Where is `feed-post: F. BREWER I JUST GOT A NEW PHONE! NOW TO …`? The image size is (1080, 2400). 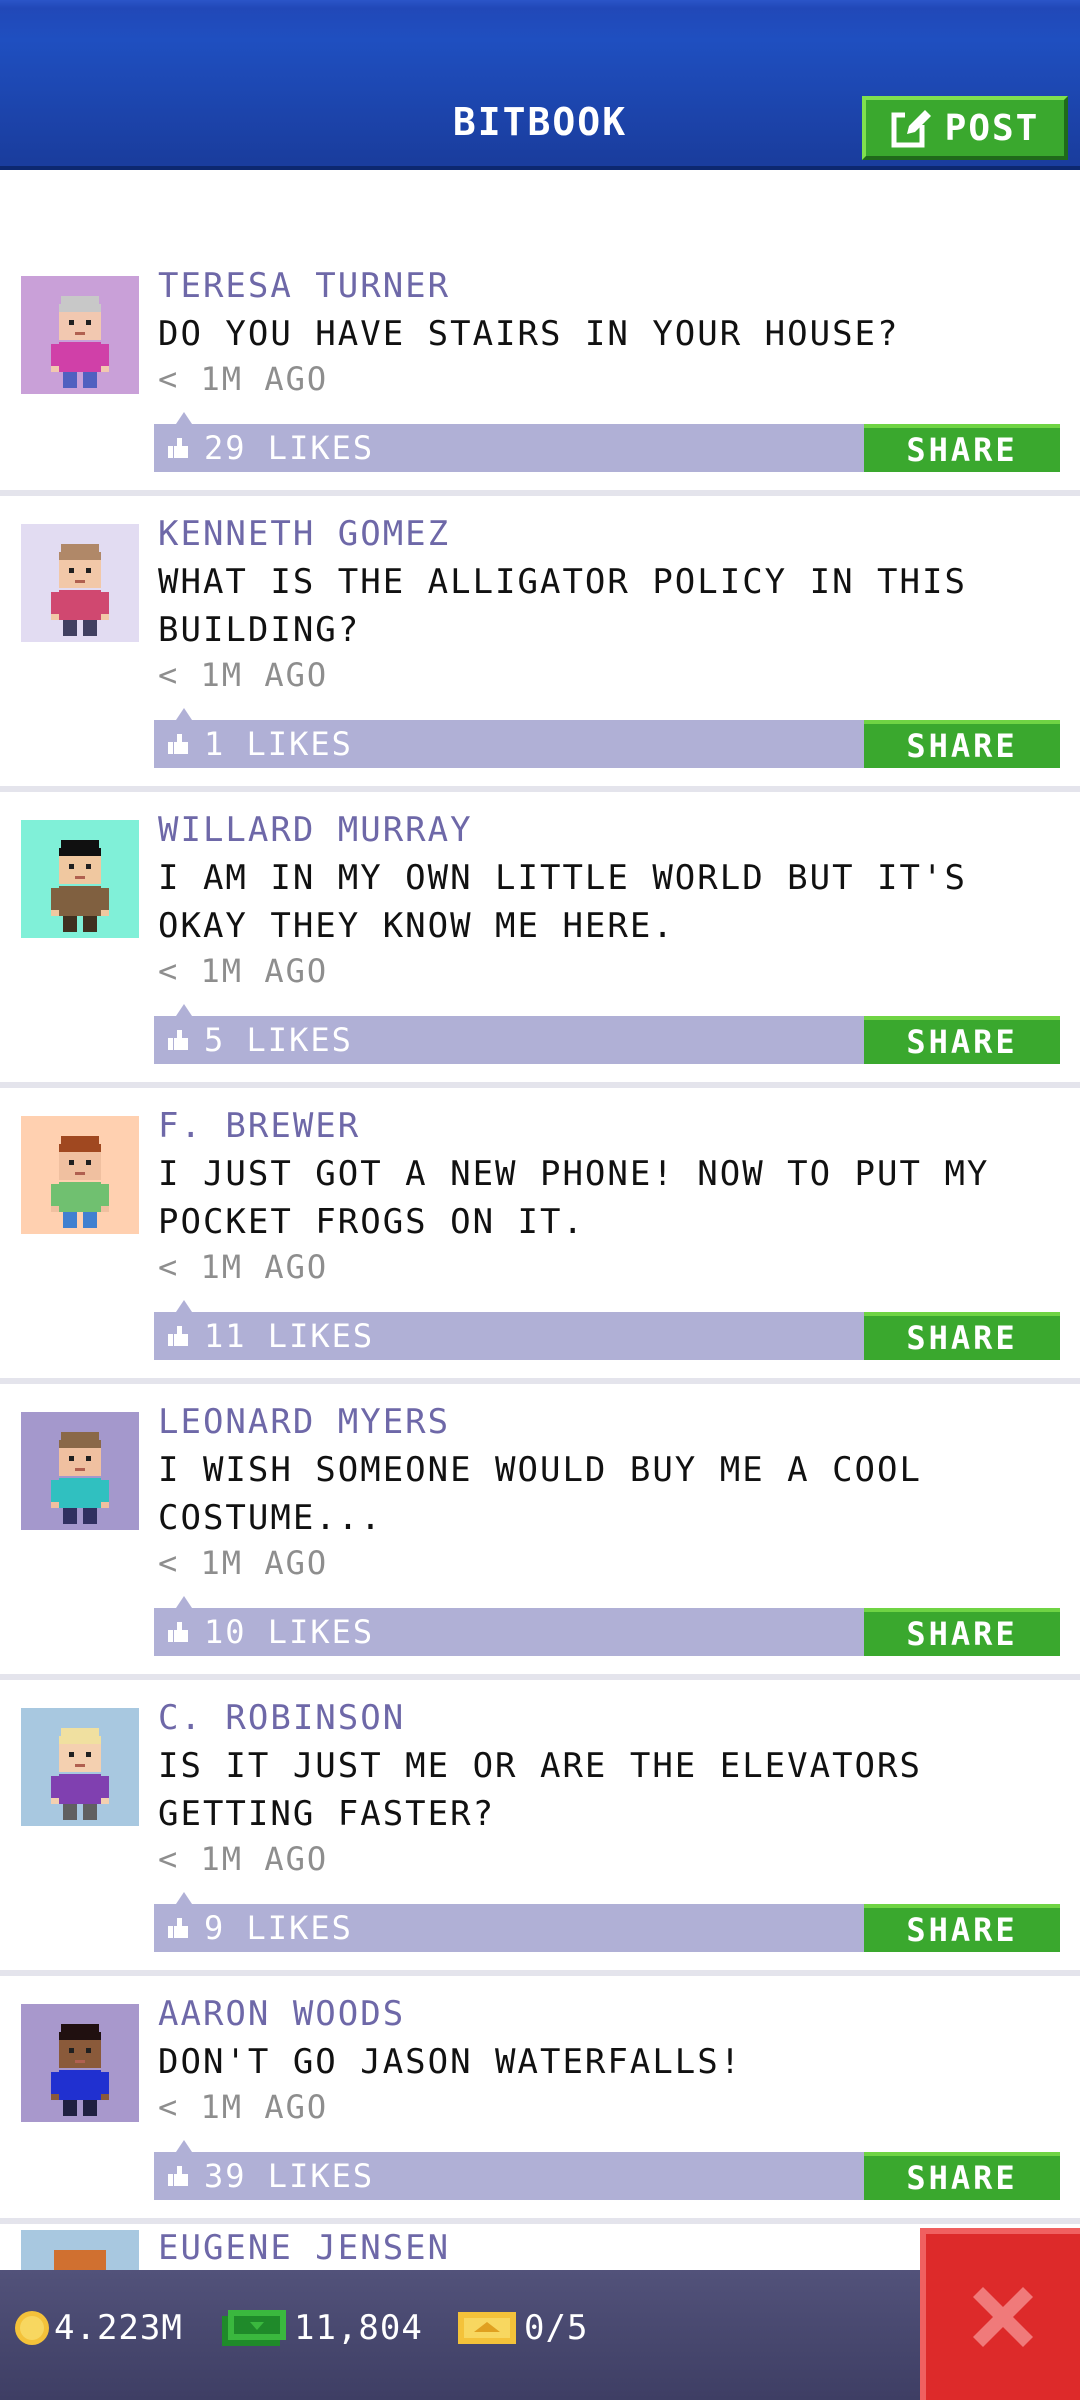
feed-post: F. BREWER I JUST GOT A NEW PHONE! NOW TO … is located at coordinates (540, 1243).